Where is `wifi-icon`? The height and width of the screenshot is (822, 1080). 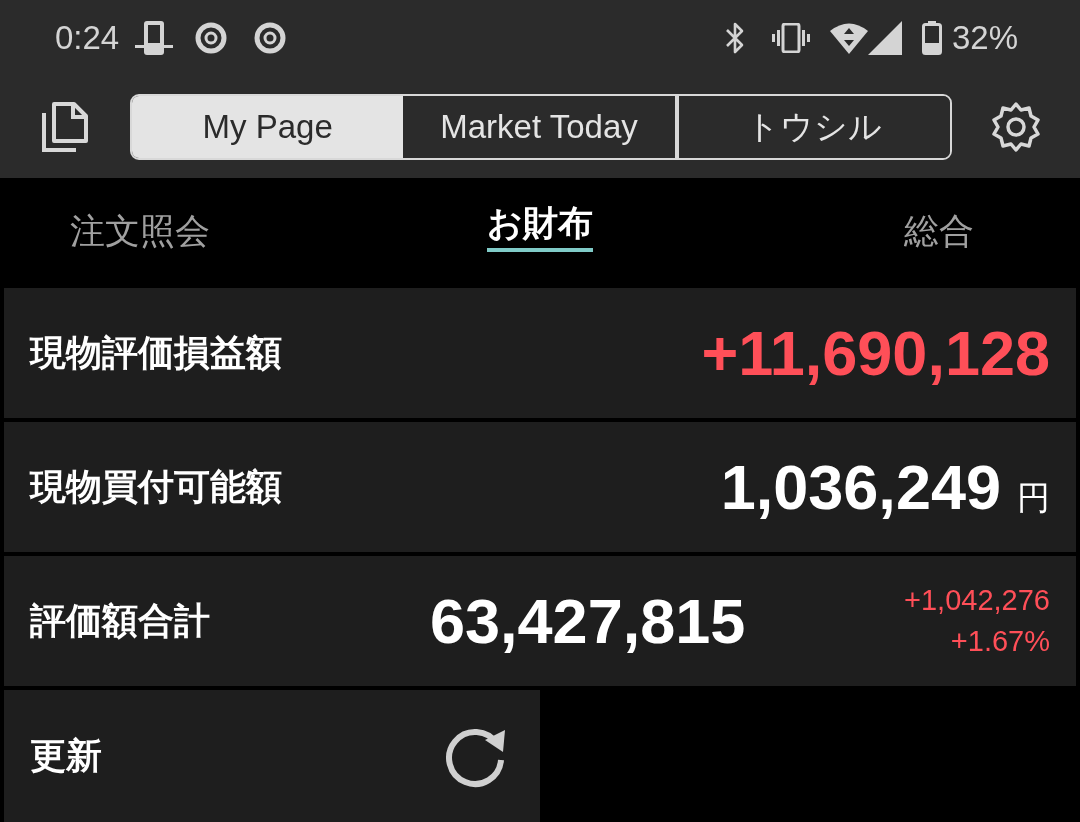 wifi-icon is located at coordinates (848, 38).